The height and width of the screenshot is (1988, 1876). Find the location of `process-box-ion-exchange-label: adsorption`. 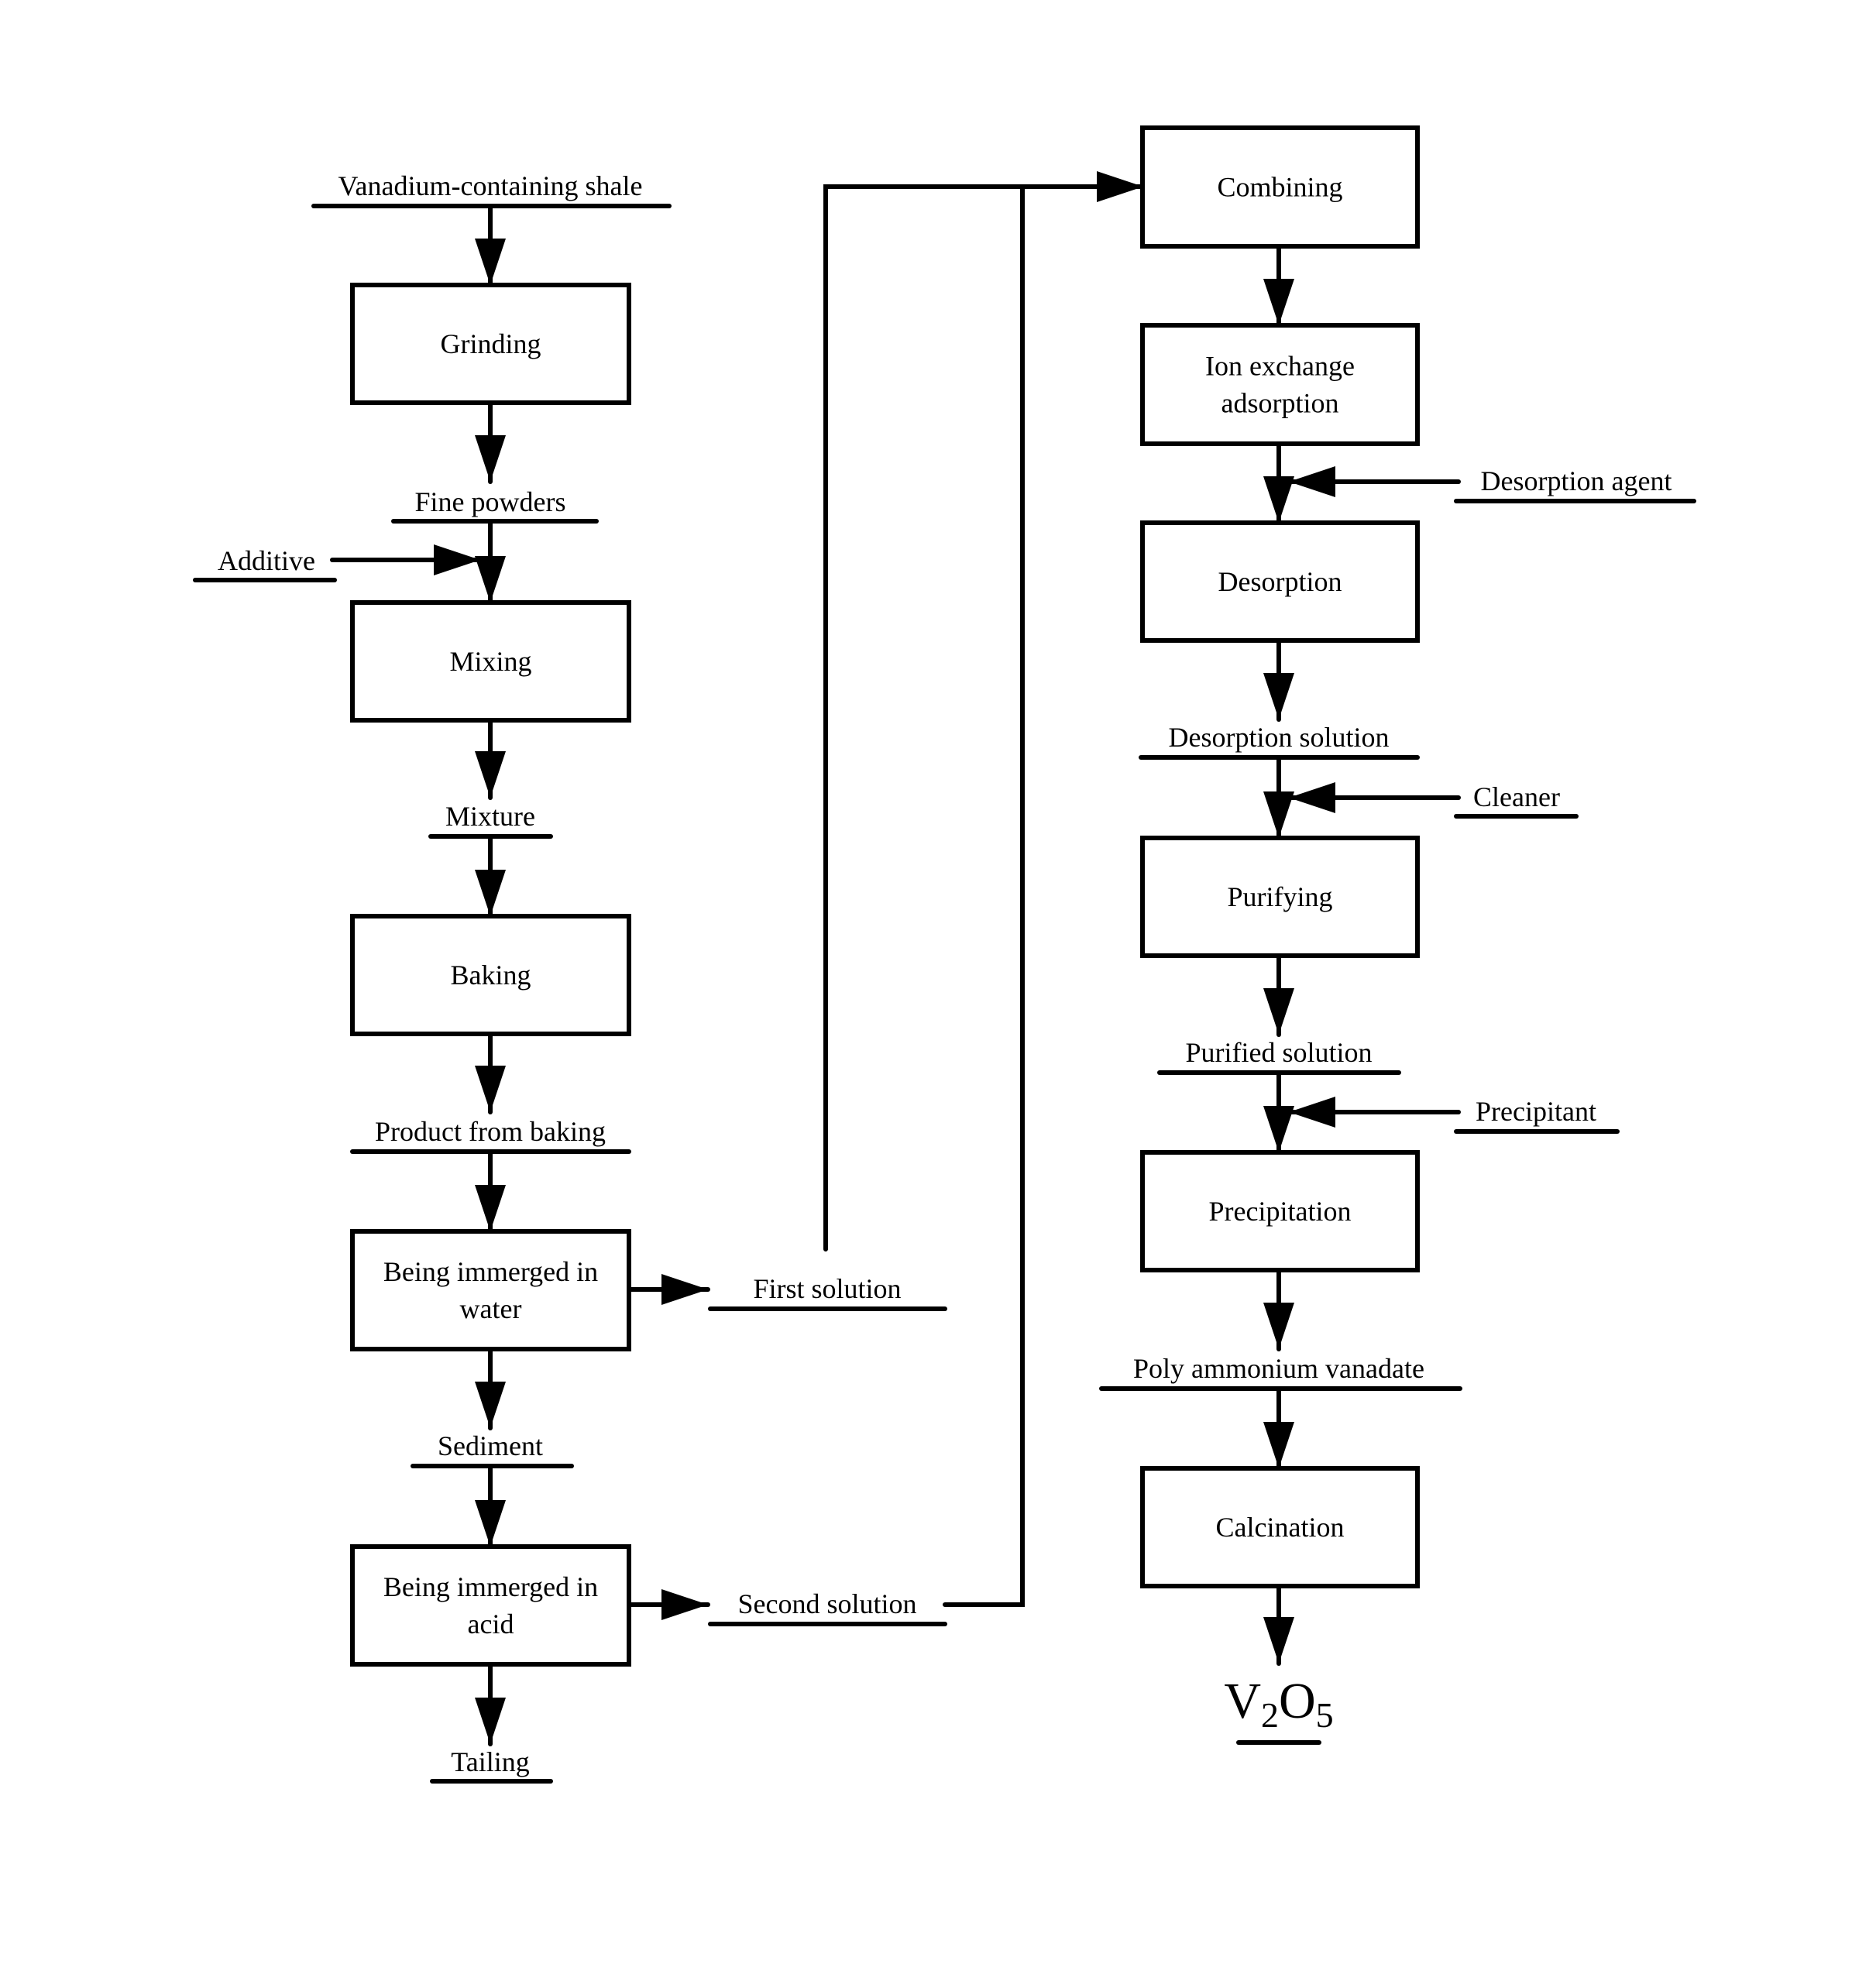

process-box-ion-exchange-label: adsorption is located at coordinates (1280, 404).